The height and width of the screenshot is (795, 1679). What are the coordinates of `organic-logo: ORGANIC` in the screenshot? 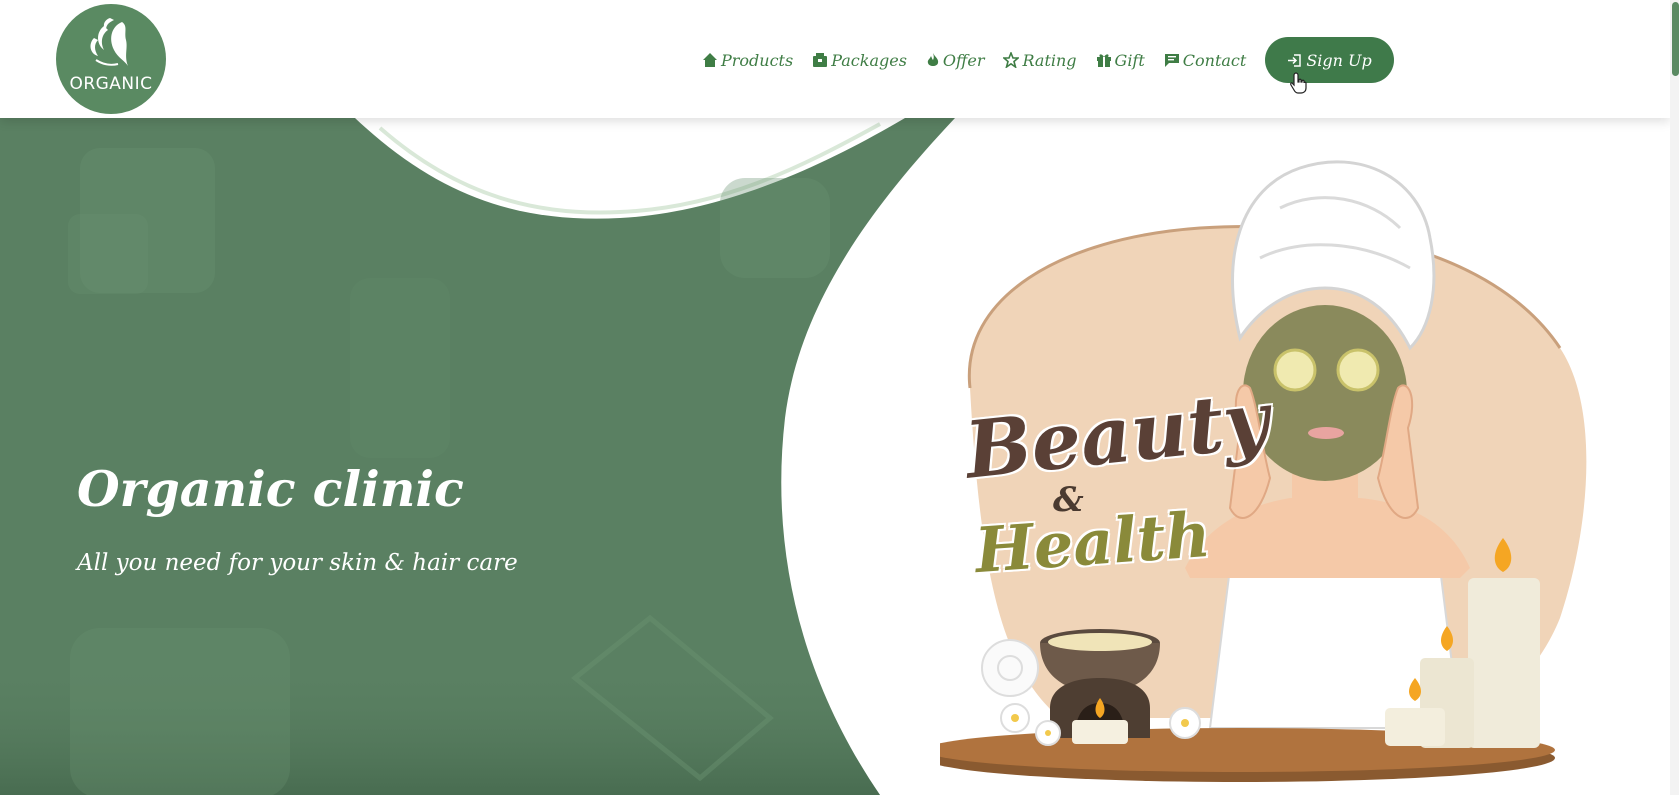 It's located at (111, 59).